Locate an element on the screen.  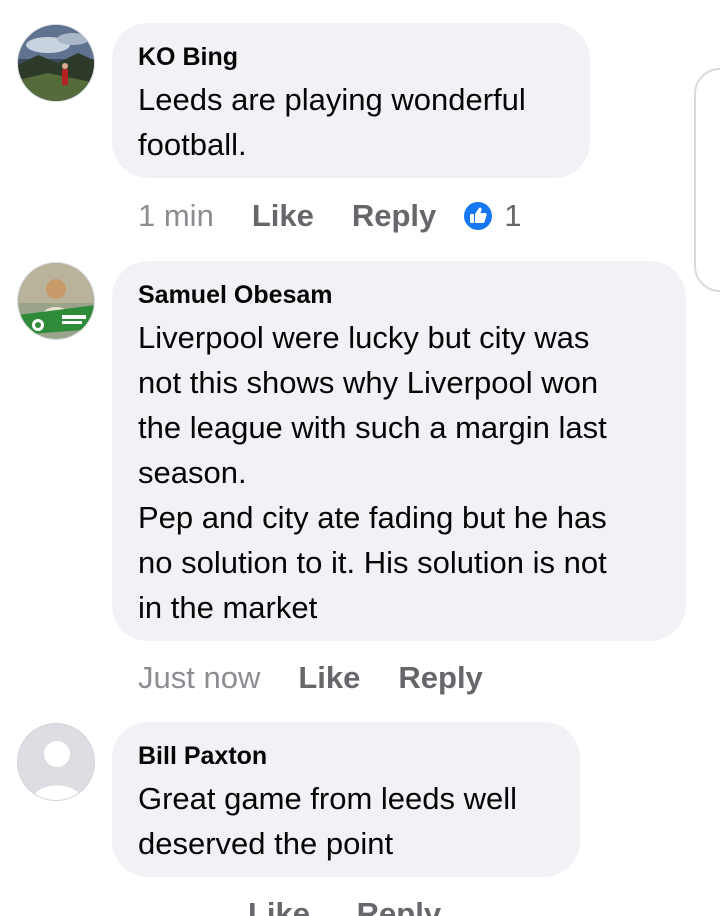
comment-actions: 1 min Like Reply 1 is located at coordinates (330, 216).